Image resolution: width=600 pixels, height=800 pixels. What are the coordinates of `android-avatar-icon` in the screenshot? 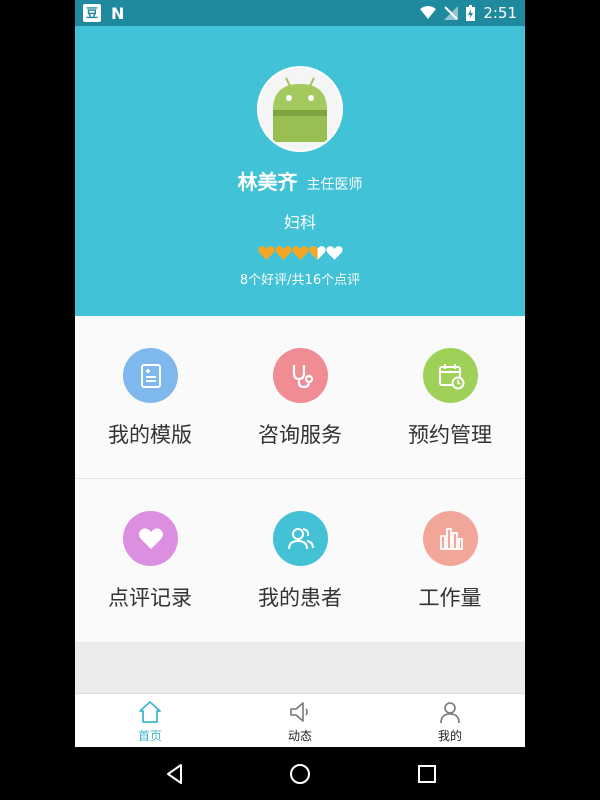 It's located at (300, 109).